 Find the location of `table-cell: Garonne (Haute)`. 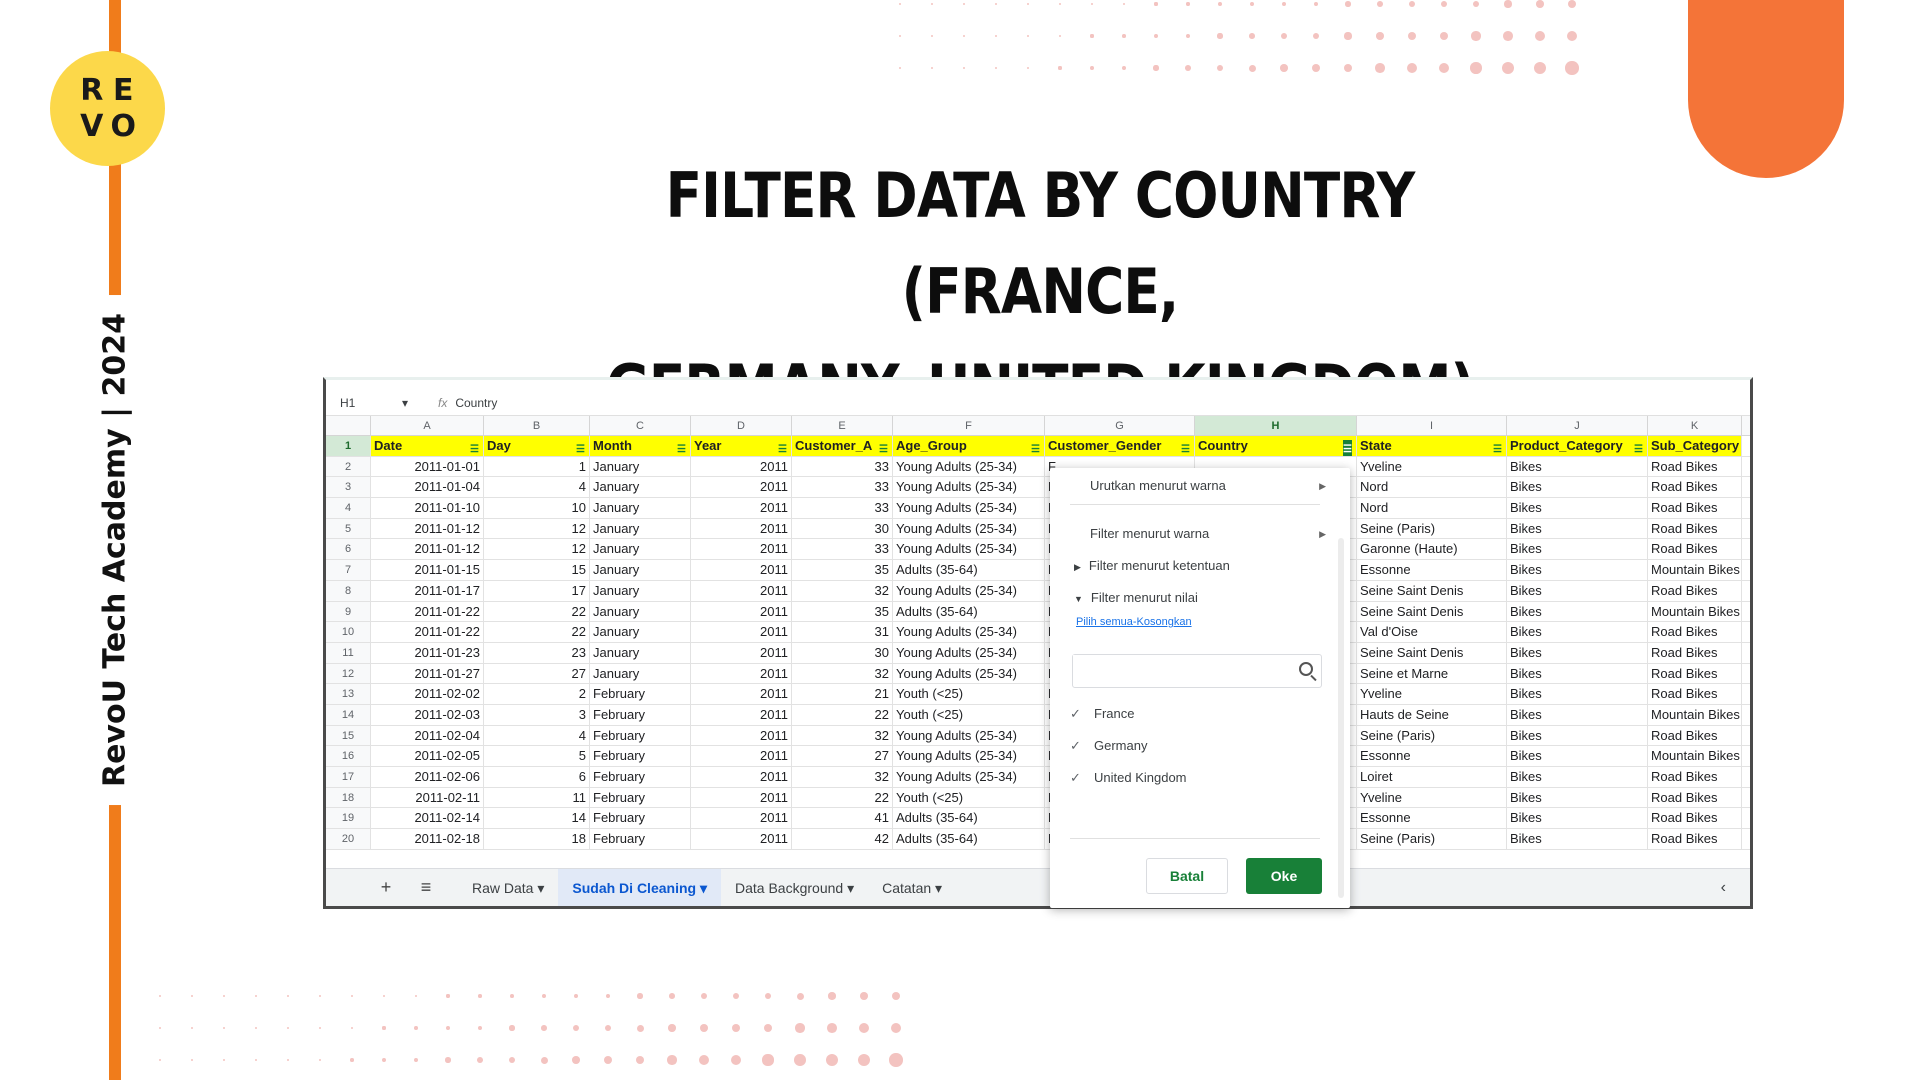

table-cell: Garonne (Haute) is located at coordinates (1432, 549).